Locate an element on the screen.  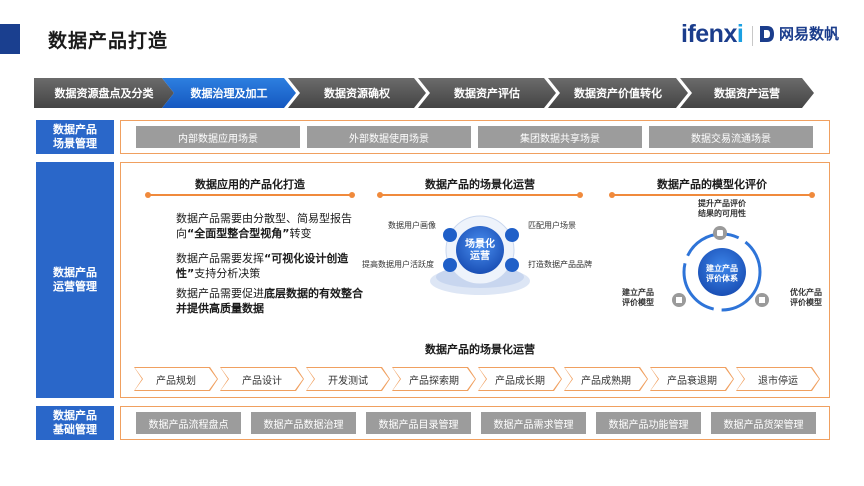
lifecycle-step-7-label: 产品衰退期 is located at coordinates (692, 379).